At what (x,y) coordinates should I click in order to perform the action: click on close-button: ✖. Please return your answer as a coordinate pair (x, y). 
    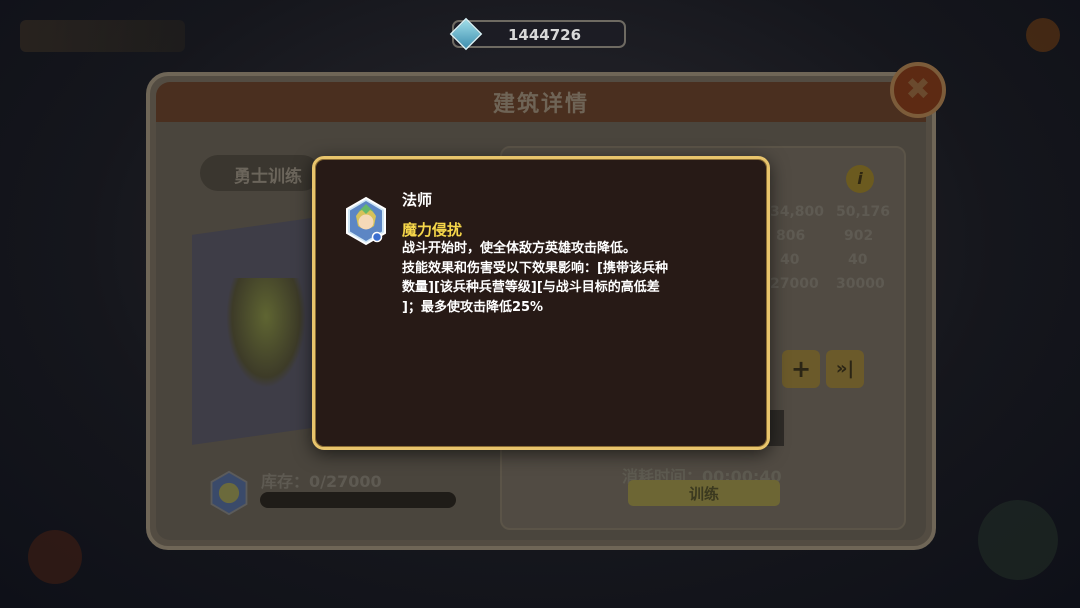
    Looking at the image, I should click on (918, 90).